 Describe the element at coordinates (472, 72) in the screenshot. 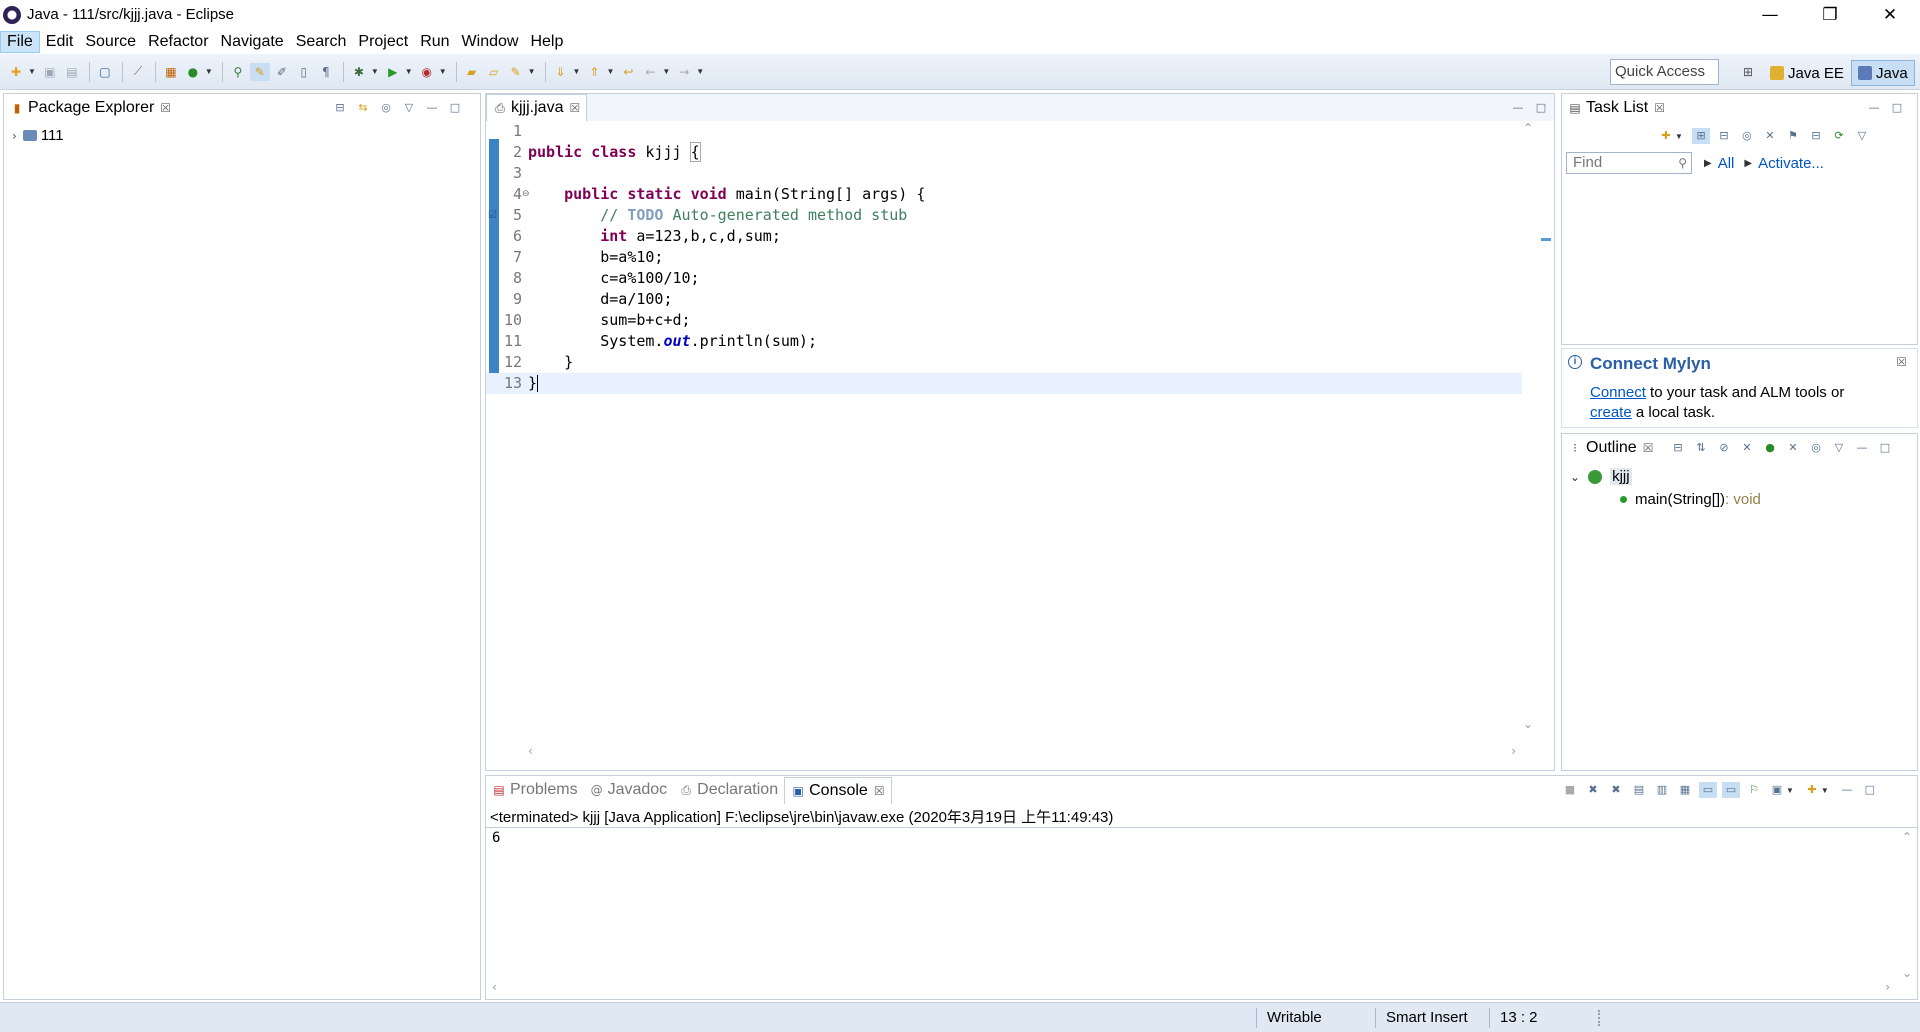

I see `open-folder-icon: ▰` at that location.